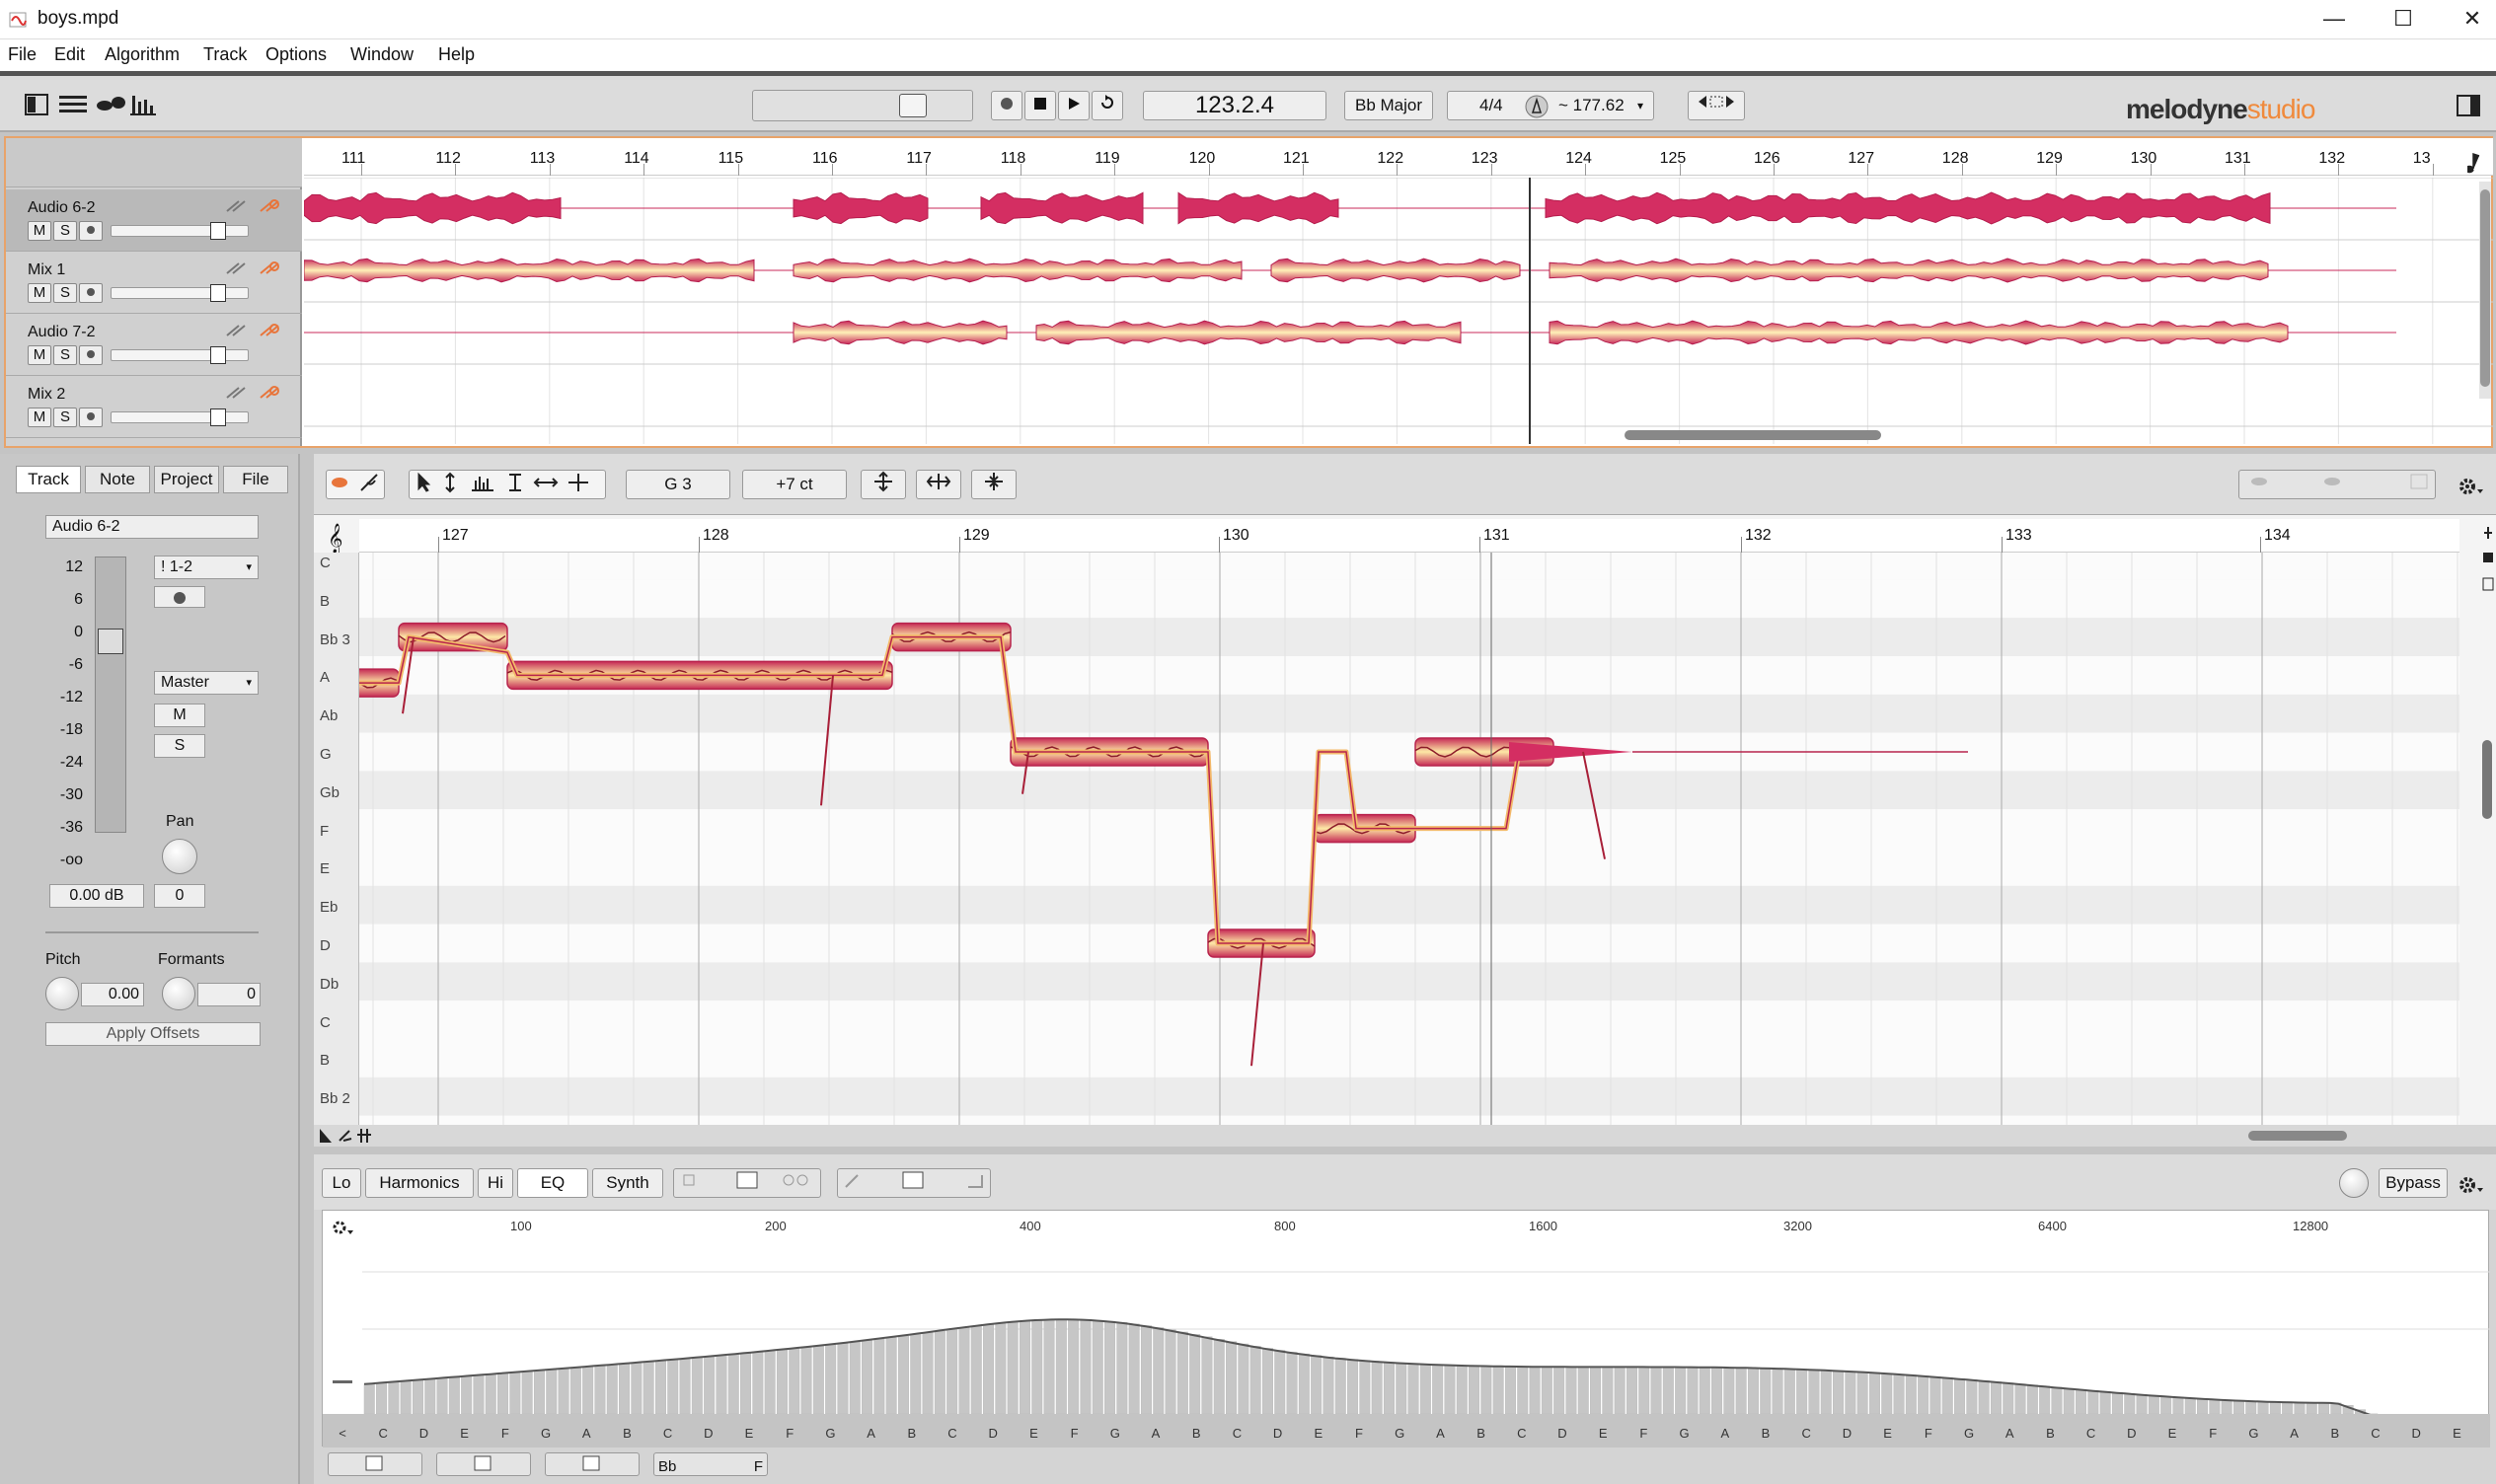 The width and height of the screenshot is (2496, 1484). What do you see at coordinates (483, 1464) in the screenshot?
I see `harmonic-options` at bounding box center [483, 1464].